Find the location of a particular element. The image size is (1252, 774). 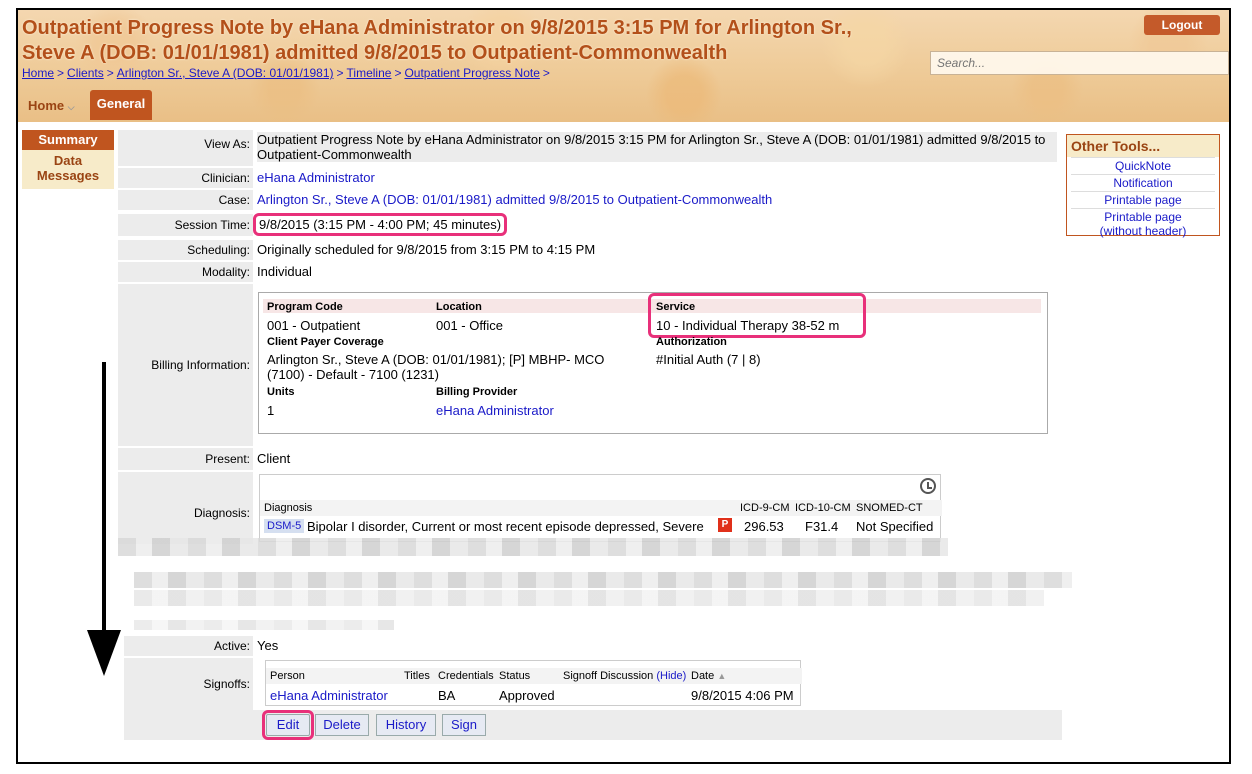

diagnosis-label: Diagnosis: is located at coordinates (185, 508).